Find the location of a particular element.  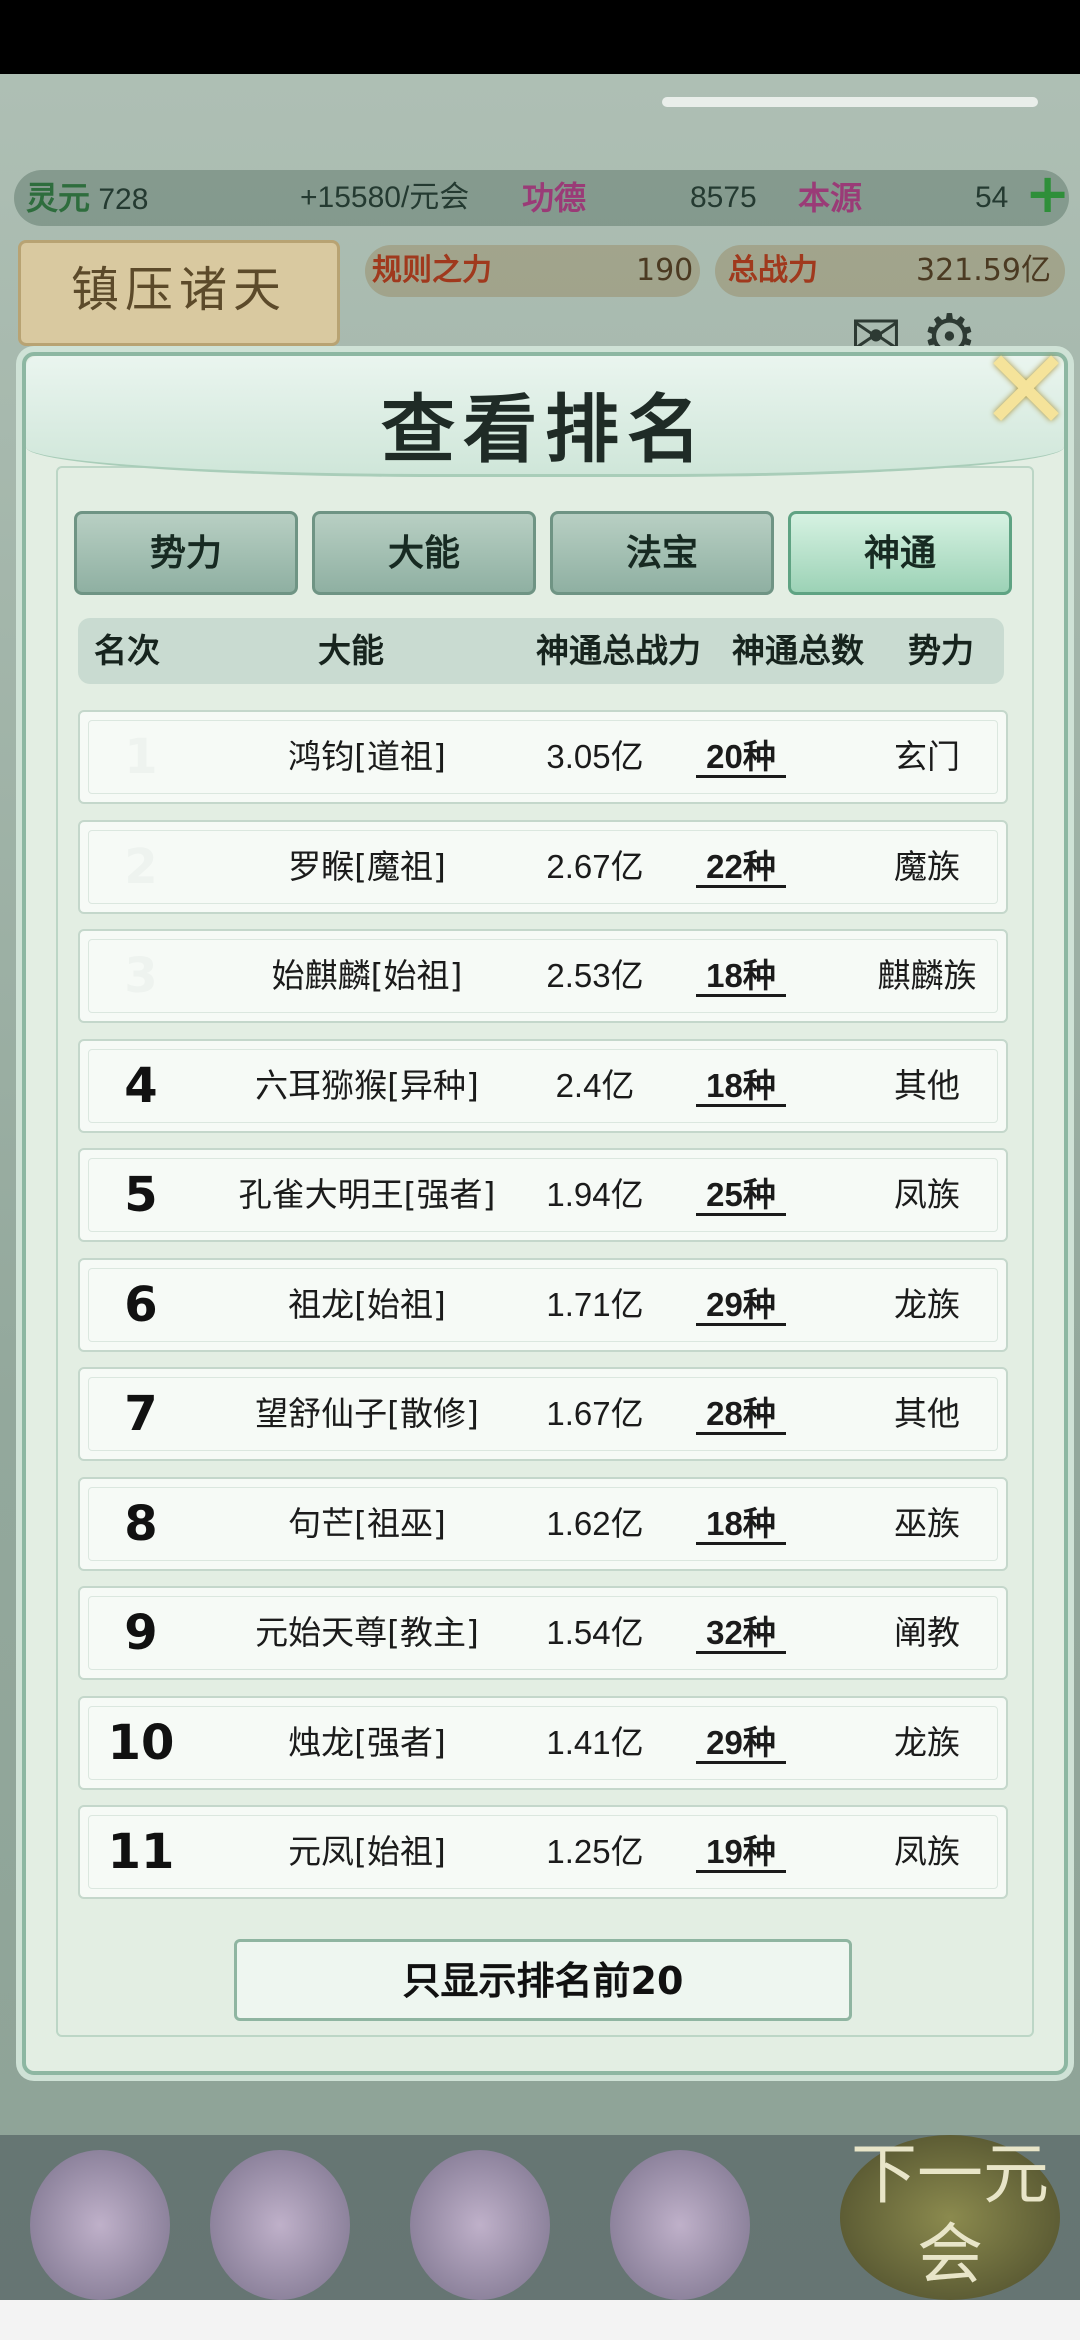

tab-daneng: 大能 is located at coordinates (424, 553).